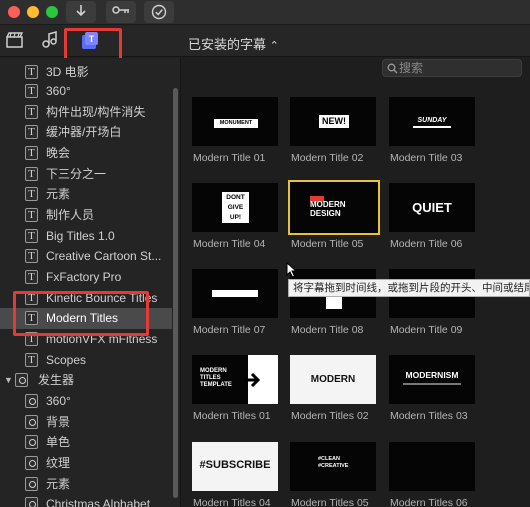 The height and width of the screenshot is (507, 530). I want to click on clapper-icon, so click(15, 40).